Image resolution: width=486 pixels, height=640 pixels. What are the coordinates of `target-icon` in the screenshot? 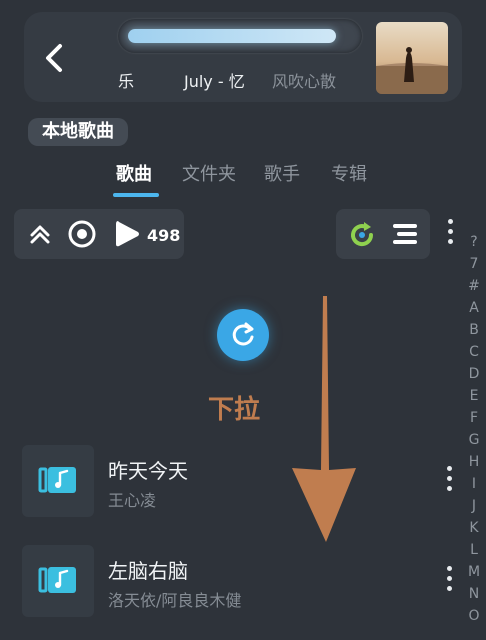 It's located at (82, 234).